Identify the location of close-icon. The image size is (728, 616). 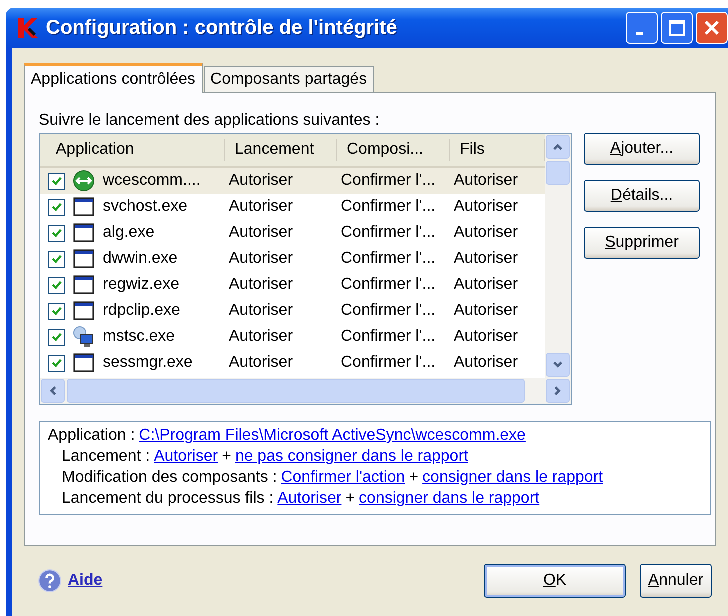
(712, 28).